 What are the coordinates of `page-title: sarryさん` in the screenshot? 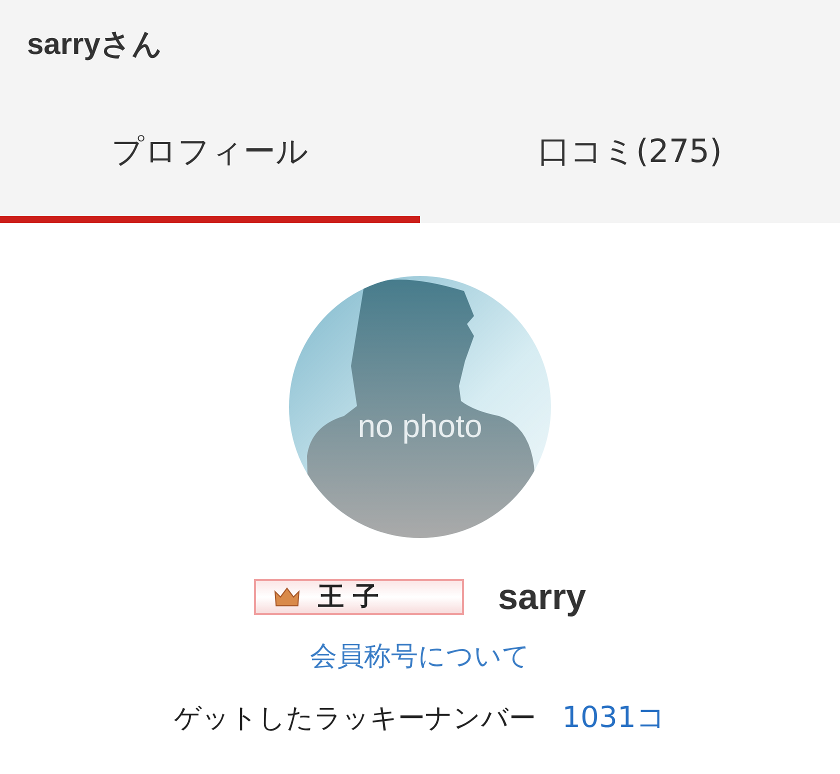 It's located at (94, 44).